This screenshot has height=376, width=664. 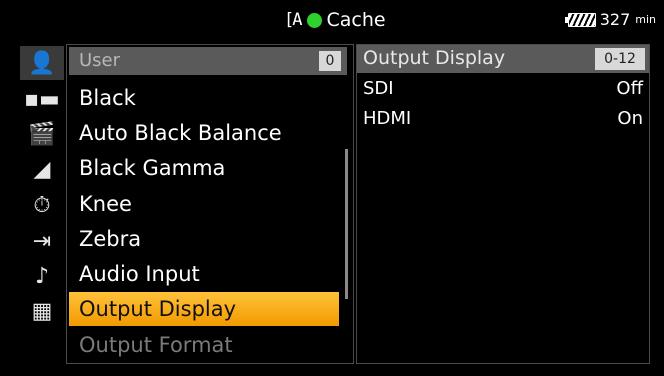 I want to click on media-slot-icon: [A, so click(x=293, y=19).